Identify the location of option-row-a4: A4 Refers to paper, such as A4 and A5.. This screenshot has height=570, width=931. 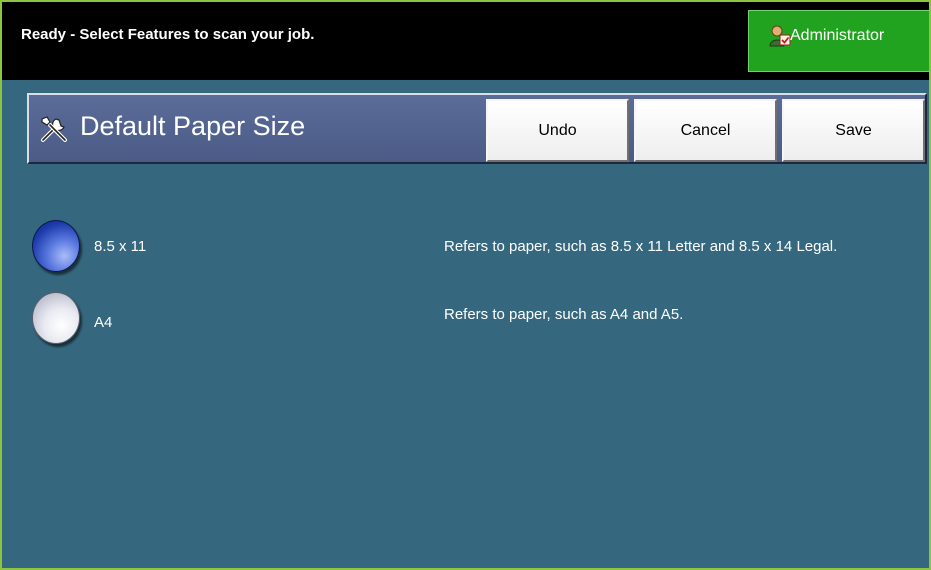
(472, 319).